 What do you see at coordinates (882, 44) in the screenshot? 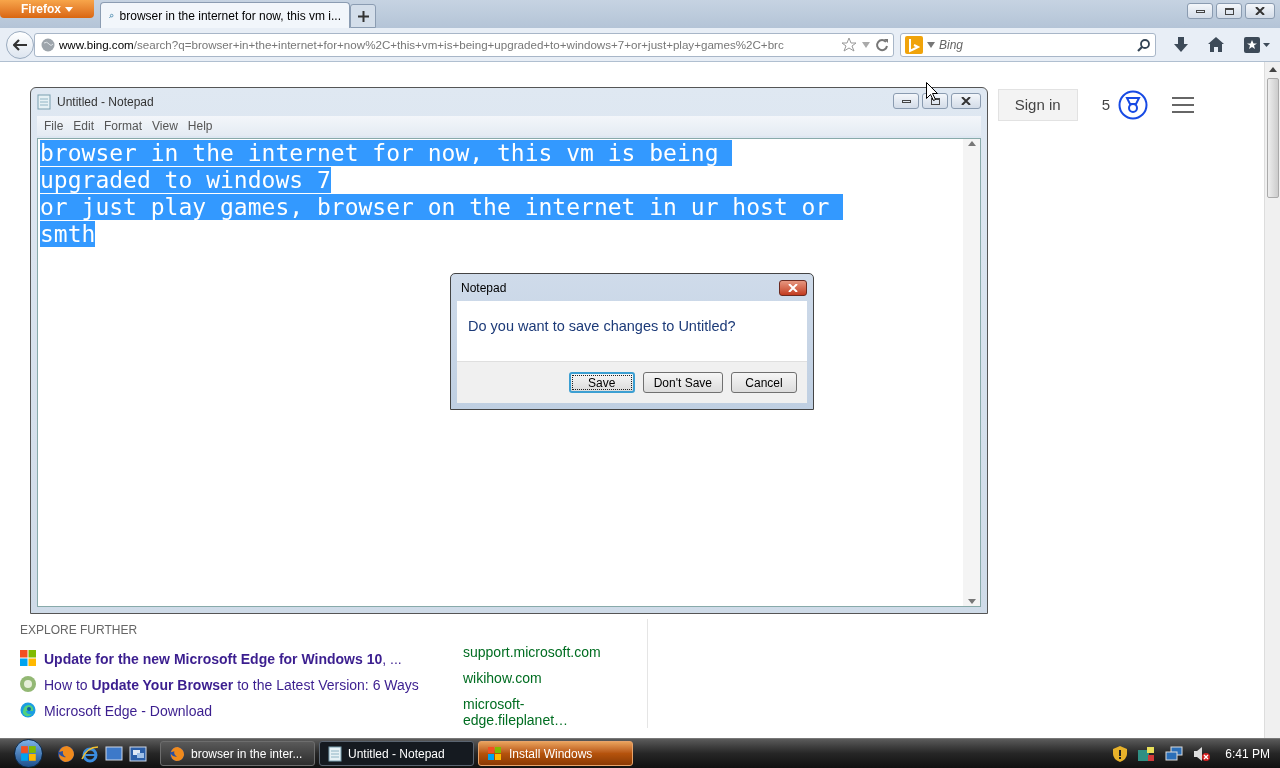
I see `reload-icon` at bounding box center [882, 44].